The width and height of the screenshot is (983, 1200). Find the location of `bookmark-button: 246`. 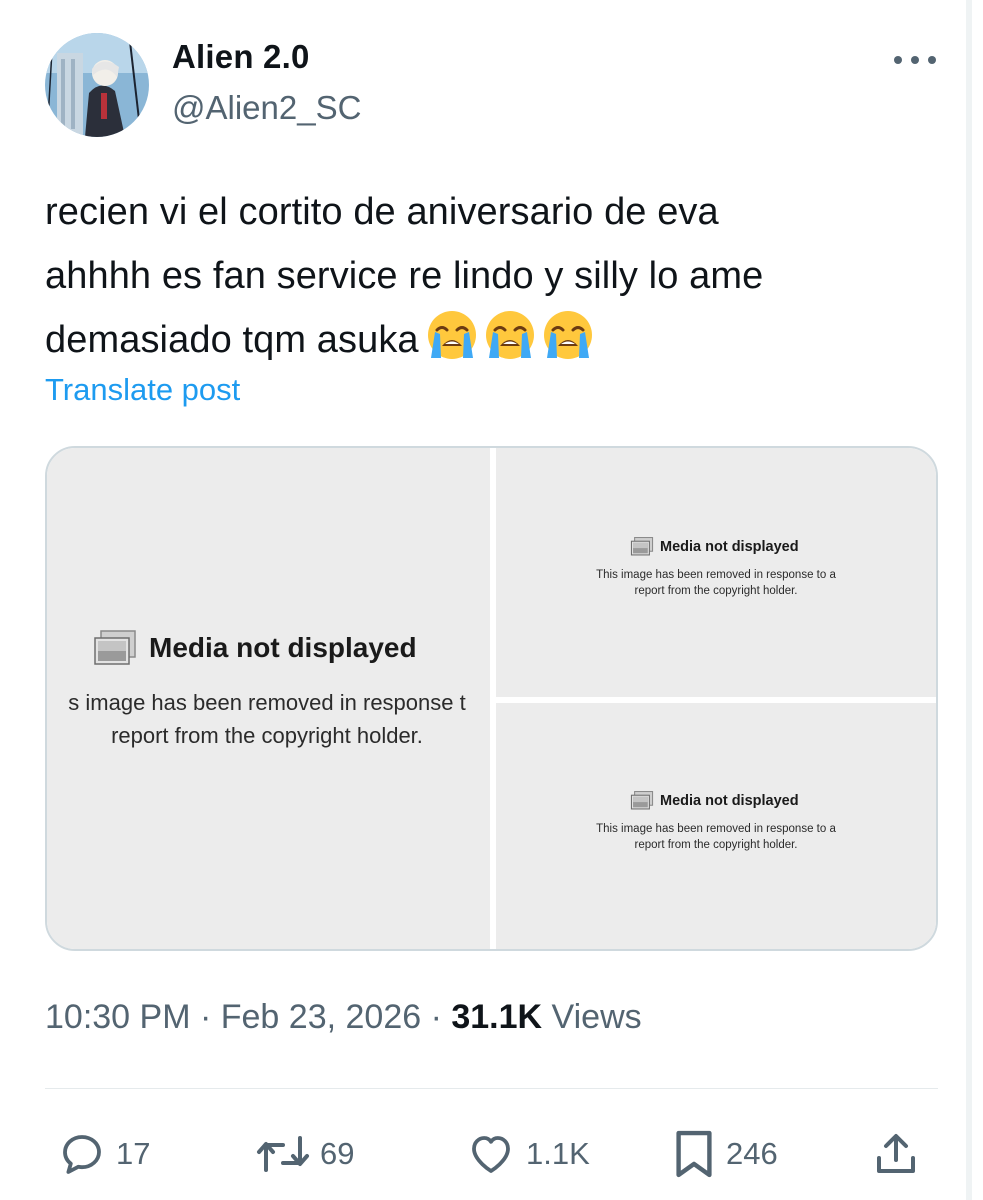

bookmark-button: 246 is located at coordinates (725, 1154).